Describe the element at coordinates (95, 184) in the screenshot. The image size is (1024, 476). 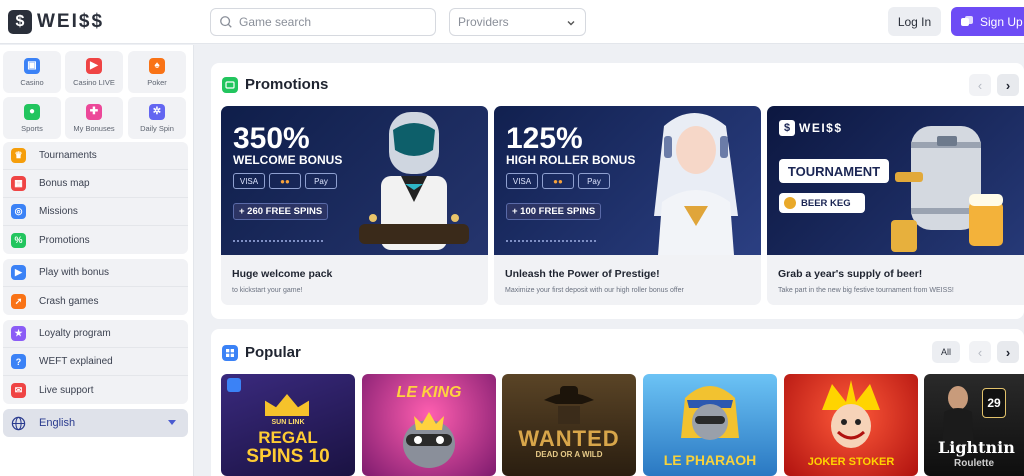
I see `sidebar-item-bonus-map: ▦ Bonus map` at that location.